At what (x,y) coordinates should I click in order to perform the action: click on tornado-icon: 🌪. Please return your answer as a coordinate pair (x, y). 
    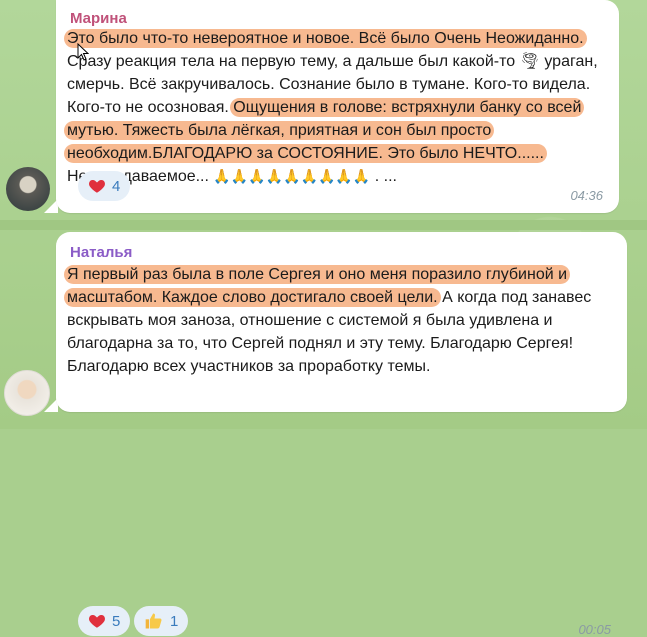
    Looking at the image, I should click on (529, 61).